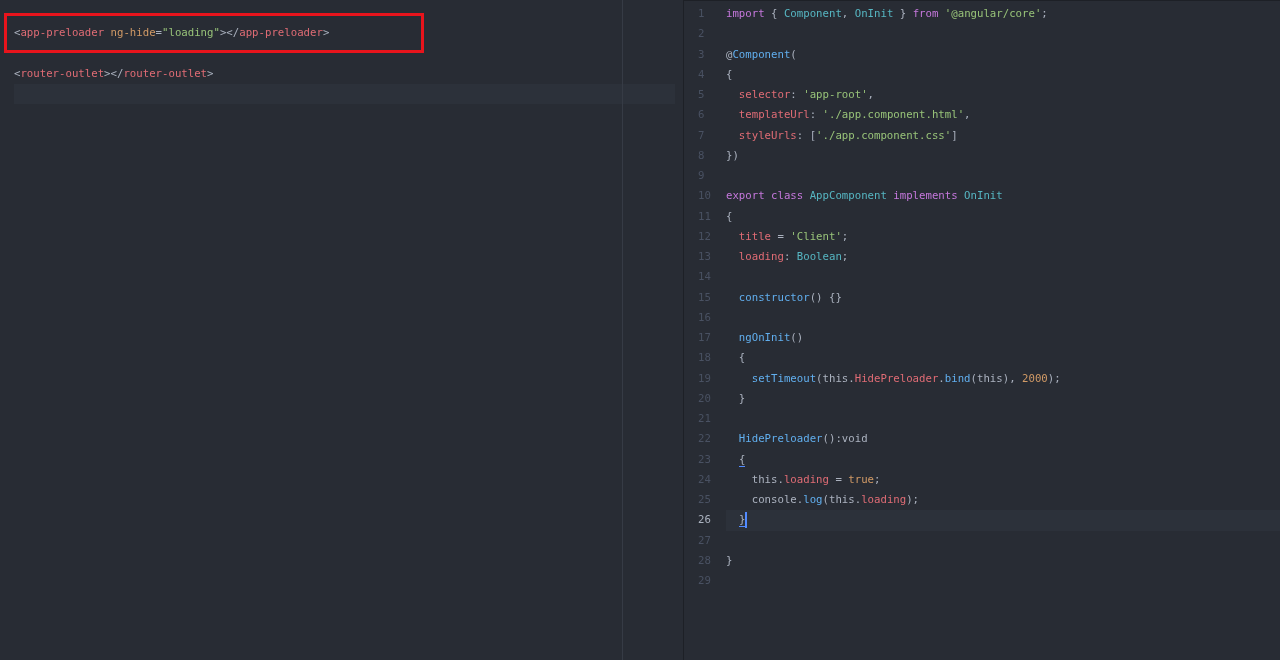 The image size is (1280, 660). Describe the element at coordinates (732, 155) in the screenshot. I see `code-line: })` at that location.